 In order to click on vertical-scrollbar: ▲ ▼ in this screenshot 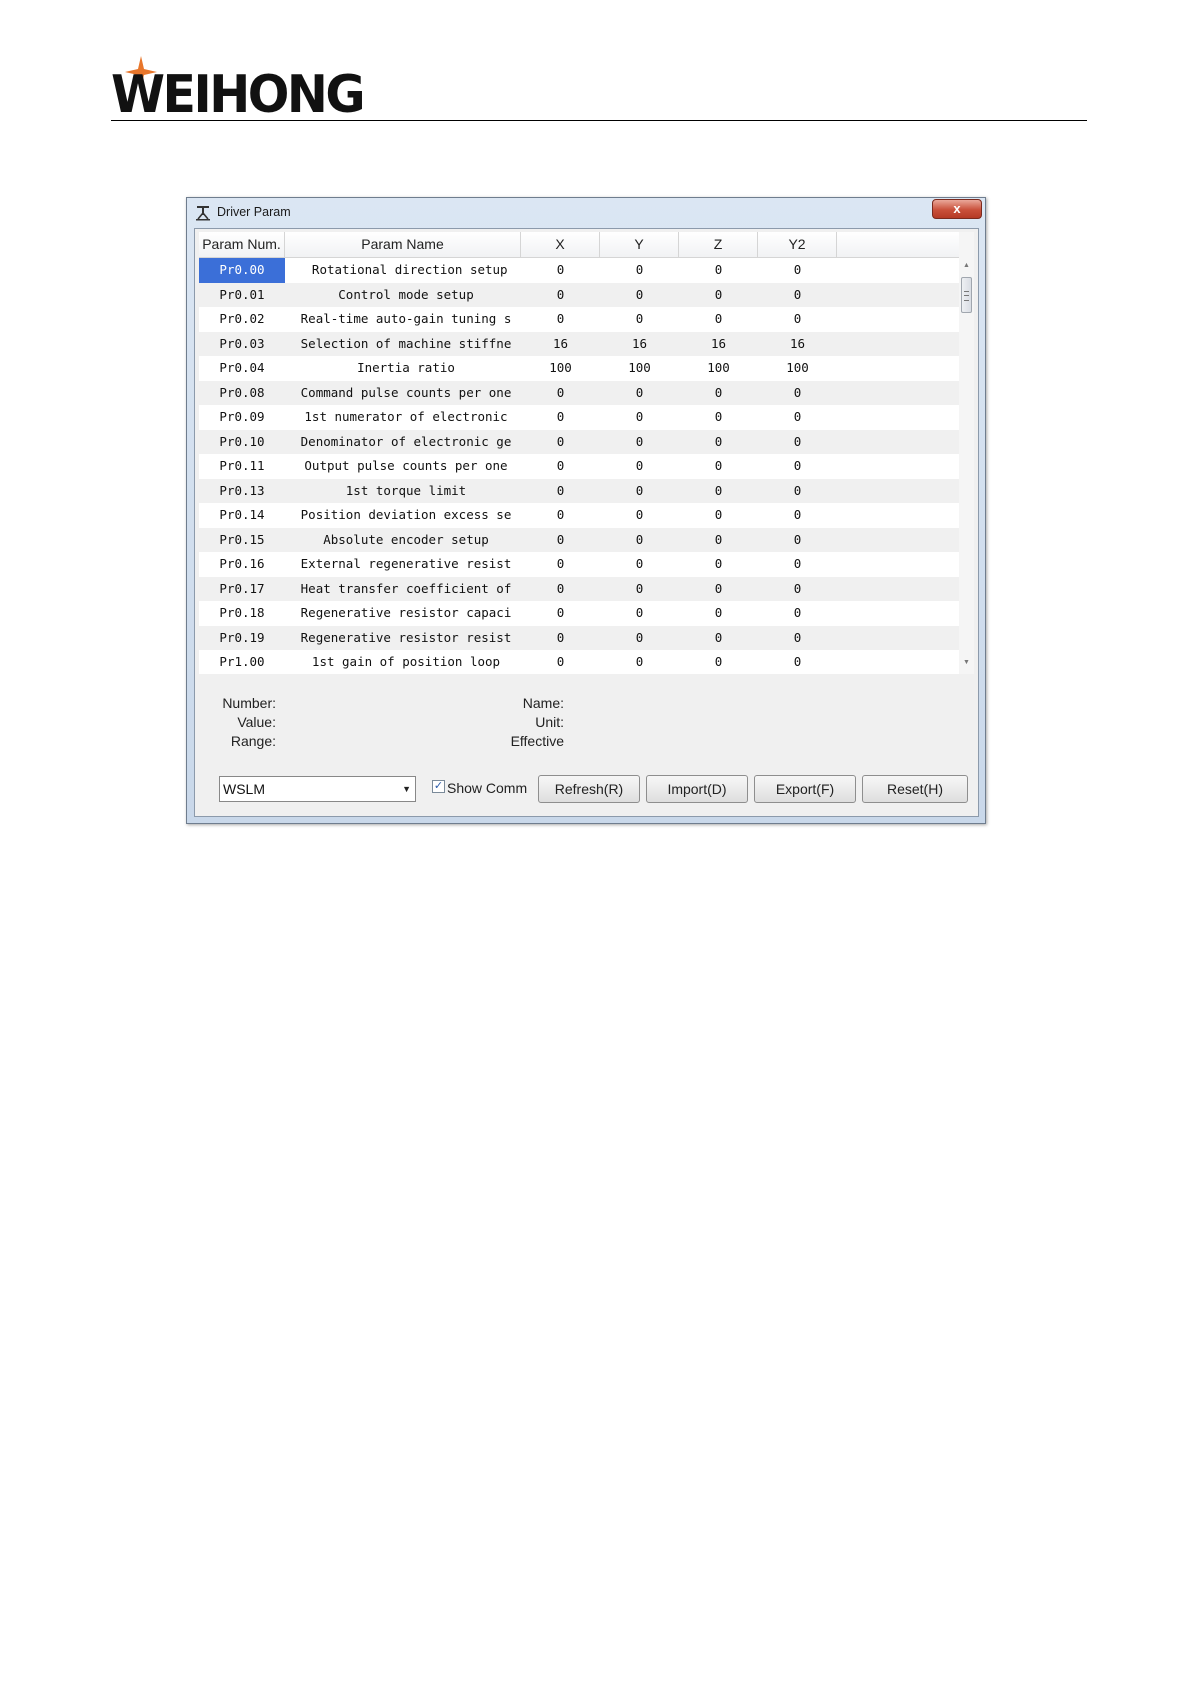, I will do `click(966, 453)`.